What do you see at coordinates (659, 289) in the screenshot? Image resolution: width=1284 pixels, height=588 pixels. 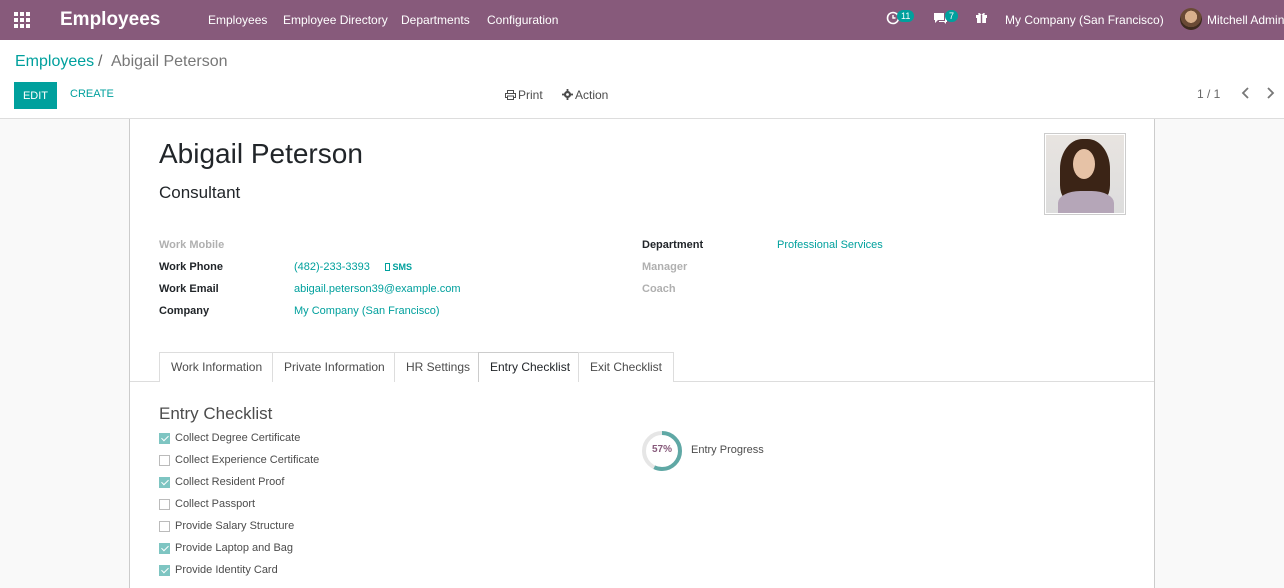 I see `coach-label: Coach` at bounding box center [659, 289].